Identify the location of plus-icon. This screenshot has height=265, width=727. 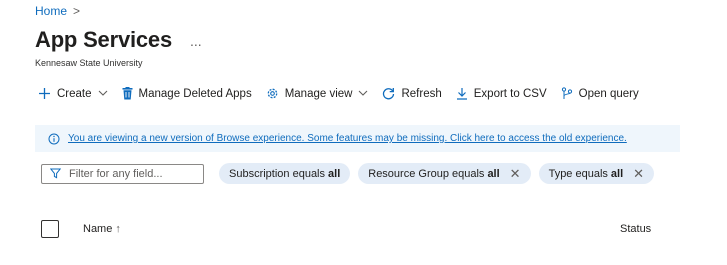
(44, 93).